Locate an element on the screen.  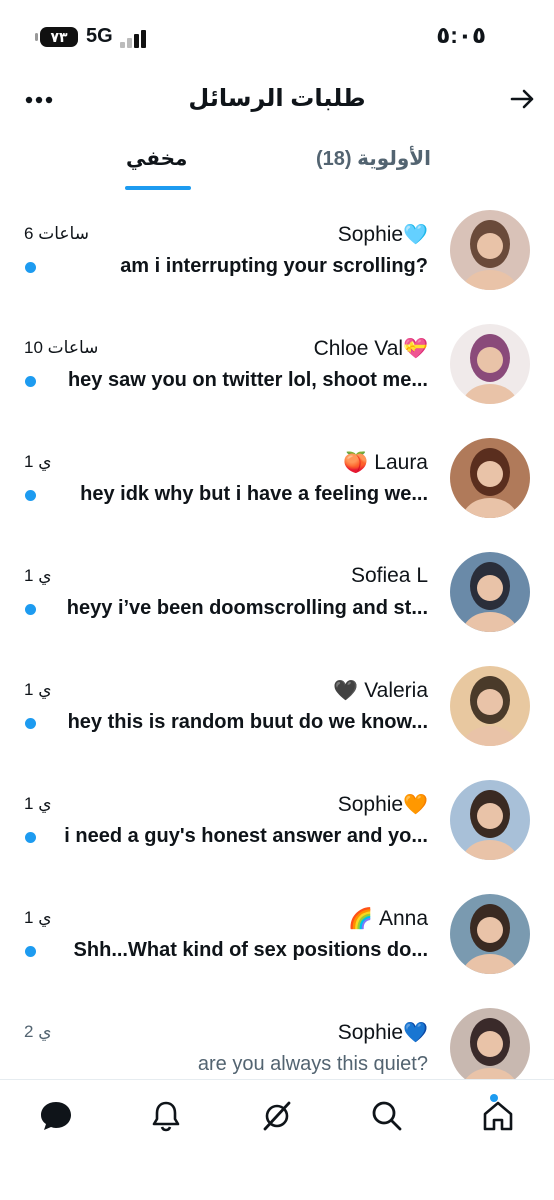
emoji-icon: 🖤 is located at coordinates (346, 691).